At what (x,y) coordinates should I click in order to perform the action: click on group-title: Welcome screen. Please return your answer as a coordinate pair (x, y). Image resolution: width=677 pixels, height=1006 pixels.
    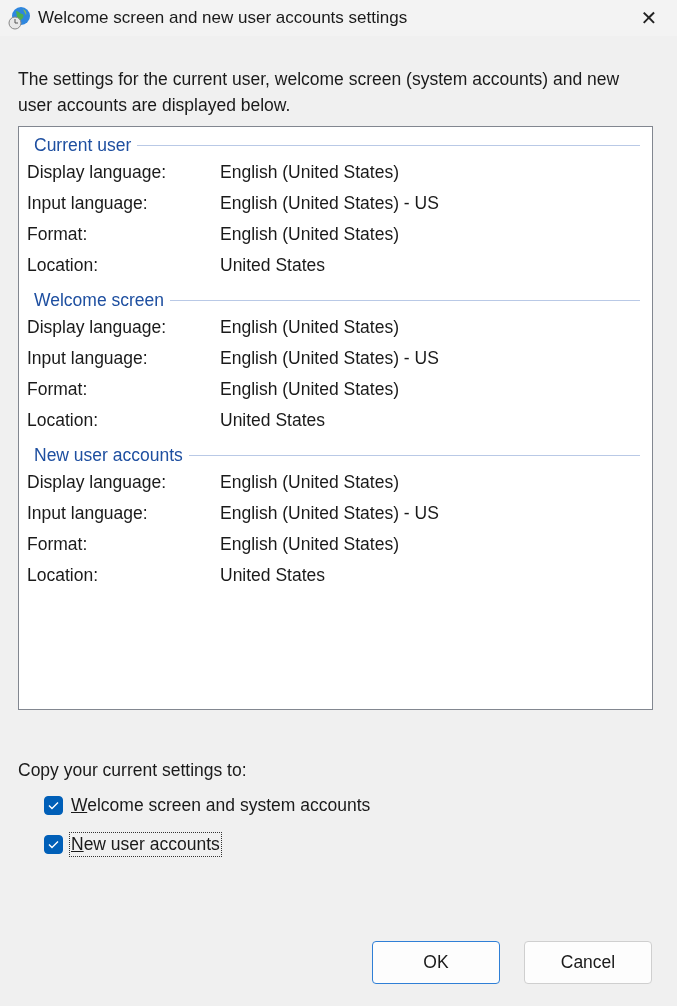
    Looking at the image, I should click on (99, 300).